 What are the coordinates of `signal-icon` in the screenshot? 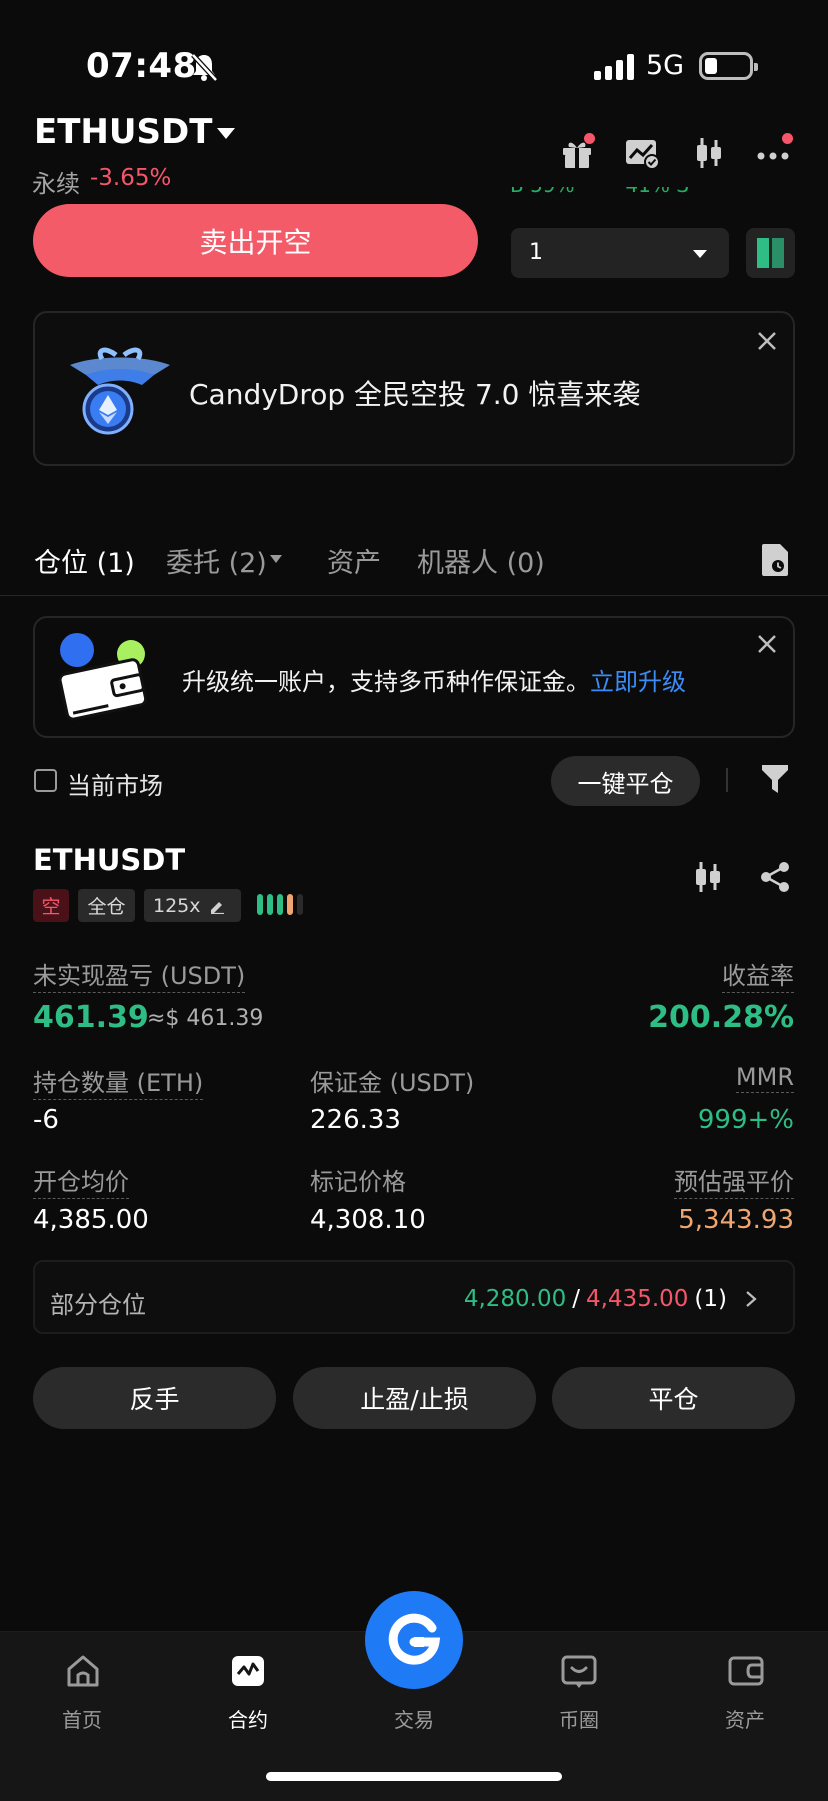 It's located at (614, 67).